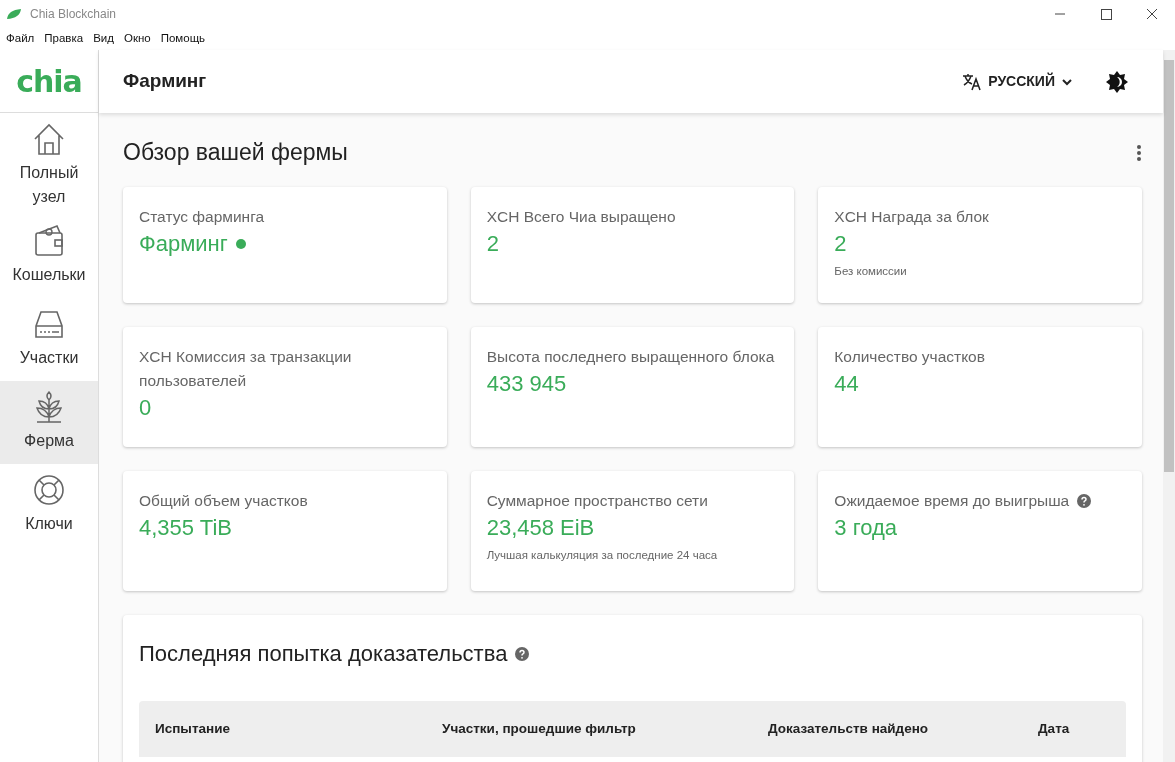 The height and width of the screenshot is (762, 1175). Describe the element at coordinates (1054, 728) in the screenshot. I see `column-header: Дата` at that location.